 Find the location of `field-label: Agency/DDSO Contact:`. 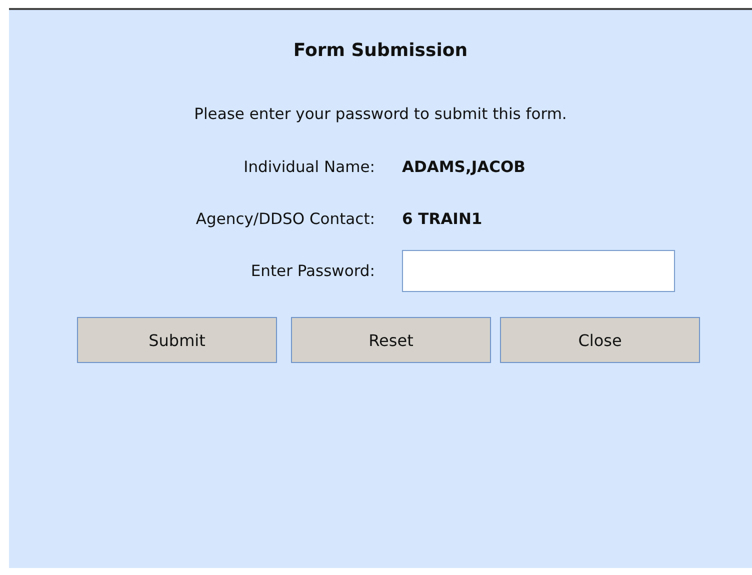

field-label: Agency/DDSO Contact: is located at coordinates (285, 219).